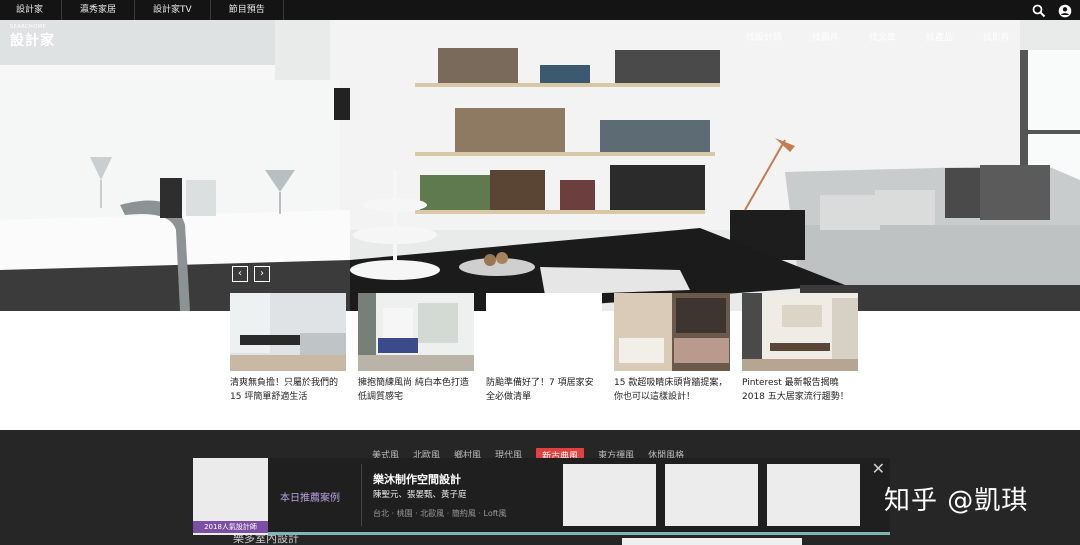 This screenshot has width=1080, height=545. I want to click on tab-home-living: 瀛秀家居, so click(99, 10).